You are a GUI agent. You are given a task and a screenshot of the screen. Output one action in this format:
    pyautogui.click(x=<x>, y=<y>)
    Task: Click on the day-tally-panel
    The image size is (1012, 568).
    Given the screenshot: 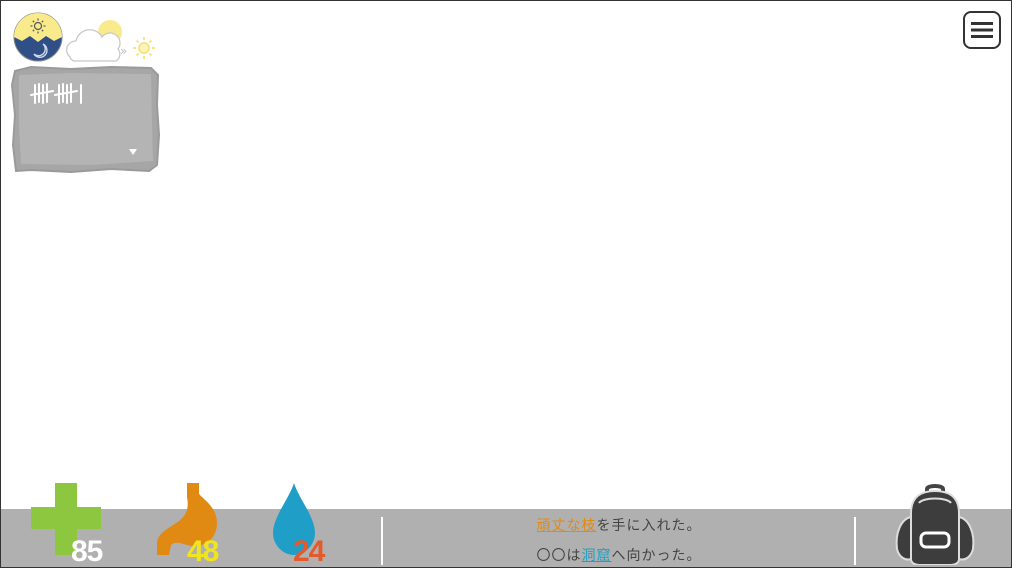 What is the action you would take?
    pyautogui.click(x=86, y=120)
    